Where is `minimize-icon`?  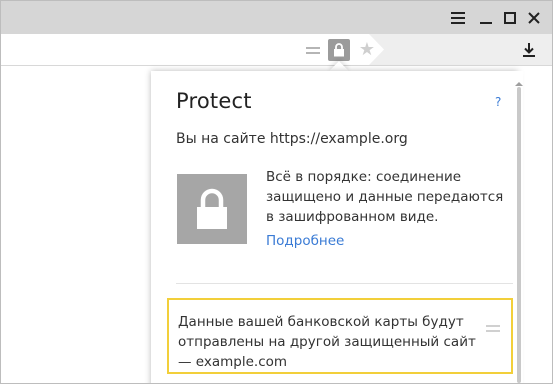
minimize-icon is located at coordinates (486, 18).